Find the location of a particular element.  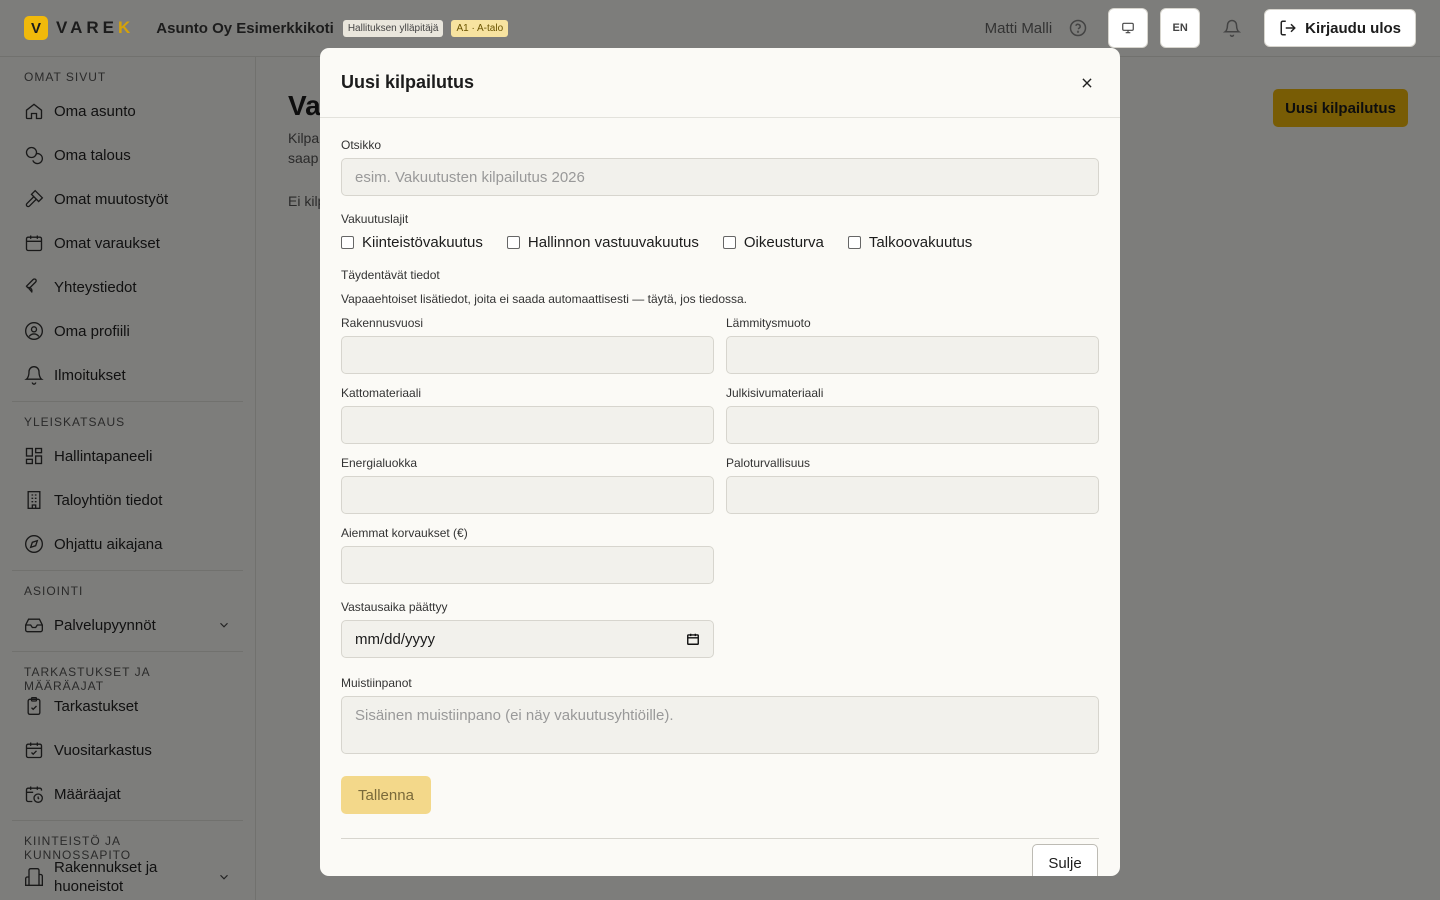

logo-text-accent: K is located at coordinates (126, 27).